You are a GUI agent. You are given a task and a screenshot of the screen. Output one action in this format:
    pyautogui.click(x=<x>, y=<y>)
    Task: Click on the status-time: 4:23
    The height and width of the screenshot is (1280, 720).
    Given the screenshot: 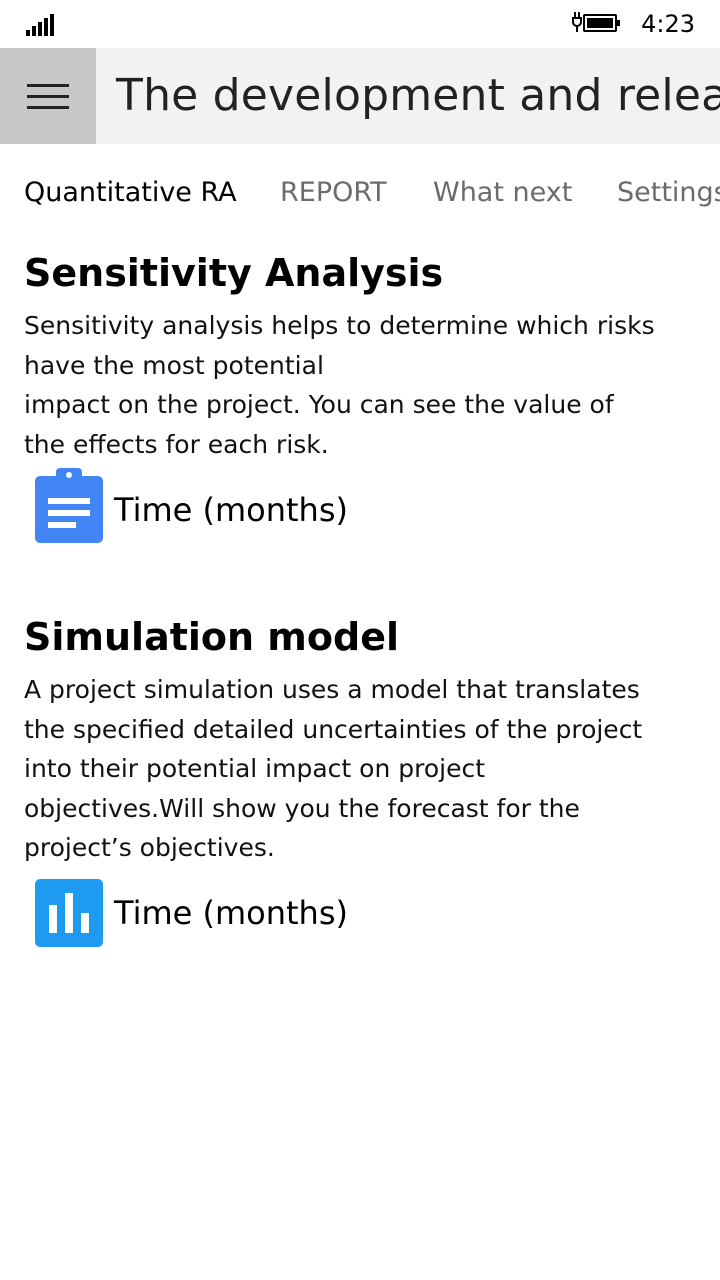 What is the action you would take?
    pyautogui.click(x=668, y=24)
    